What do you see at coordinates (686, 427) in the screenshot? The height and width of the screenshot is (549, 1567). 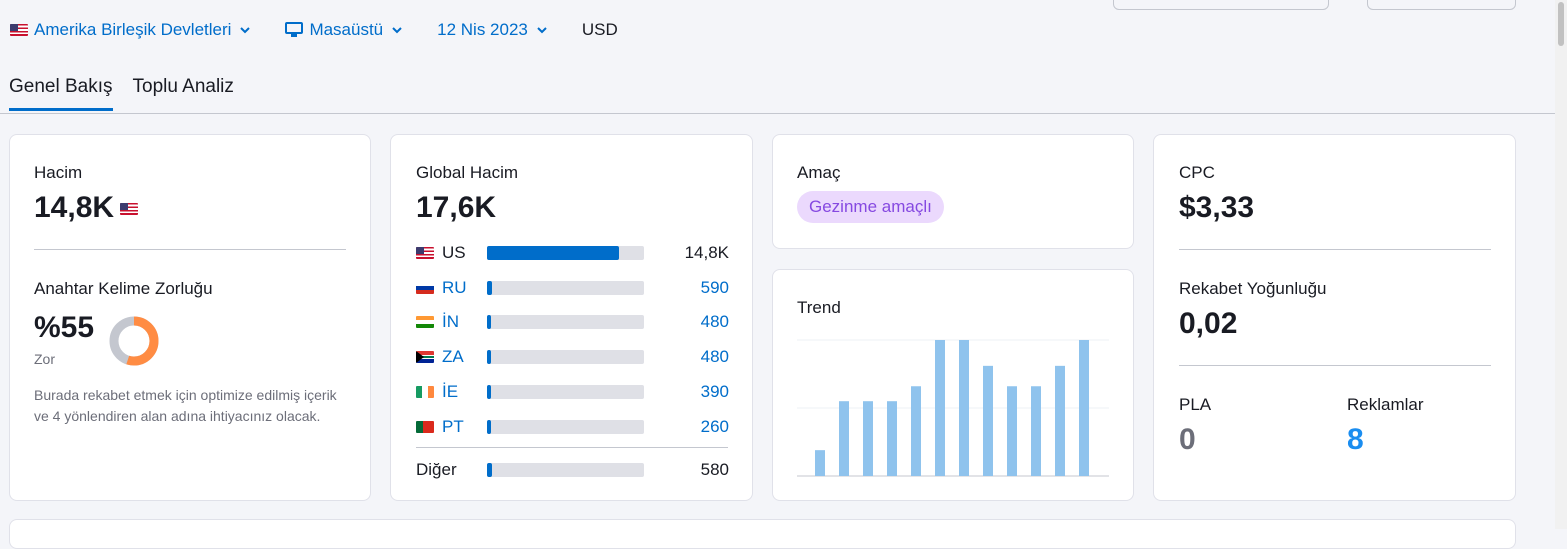 I see `country-volume: 260` at bounding box center [686, 427].